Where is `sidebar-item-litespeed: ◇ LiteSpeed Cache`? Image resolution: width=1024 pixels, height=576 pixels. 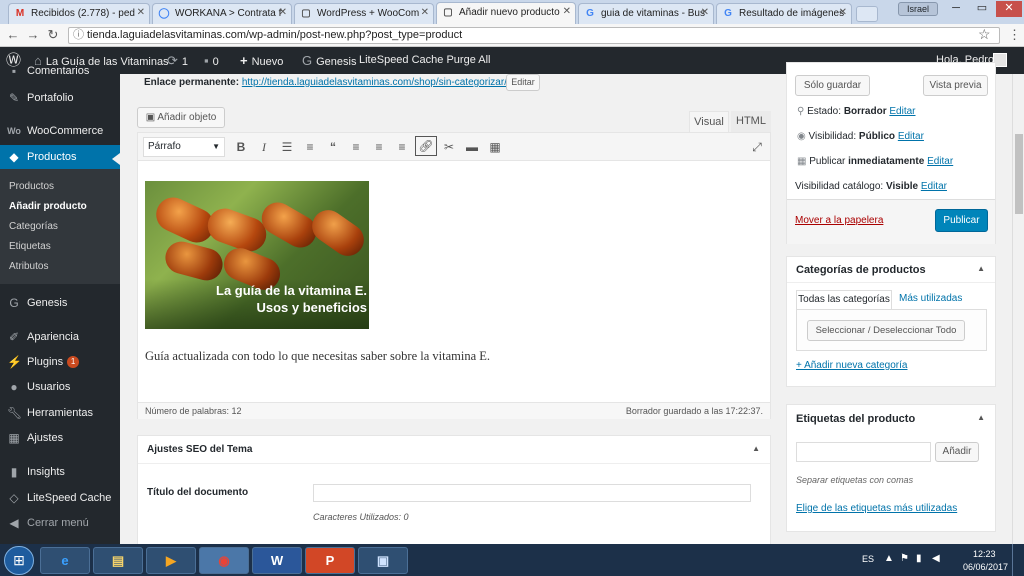 sidebar-item-litespeed: ◇ LiteSpeed Cache is located at coordinates (60, 498).